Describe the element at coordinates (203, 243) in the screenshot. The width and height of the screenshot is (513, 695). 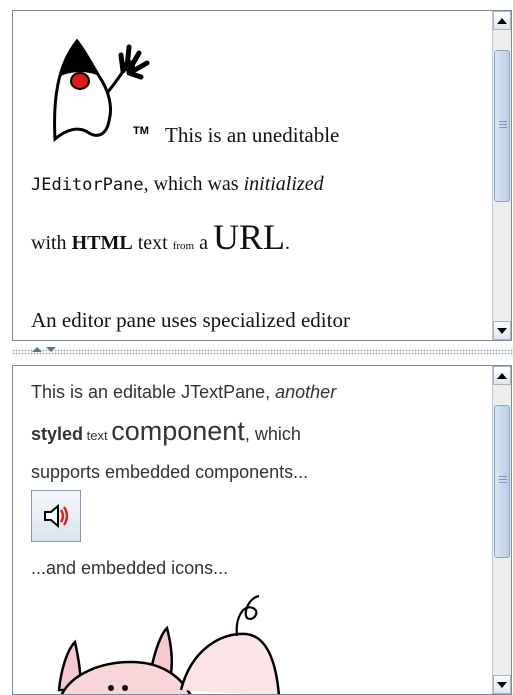
I see `text-span: a` at that location.